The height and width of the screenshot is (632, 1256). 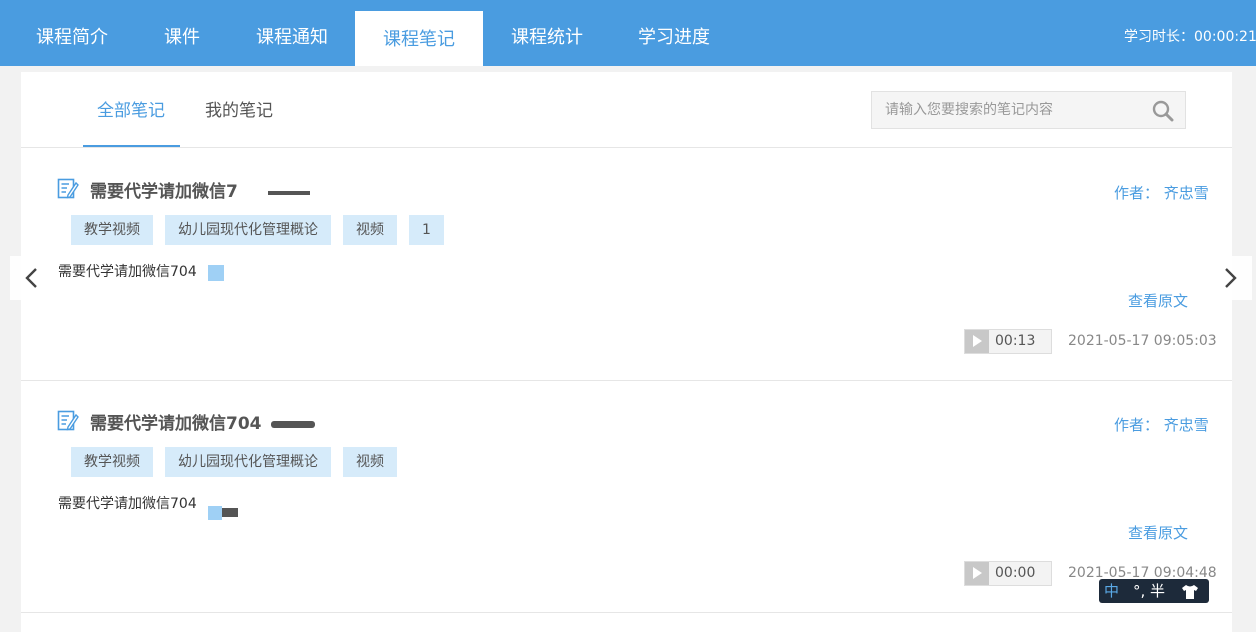 I want to click on search-box, so click(x=1028, y=110).